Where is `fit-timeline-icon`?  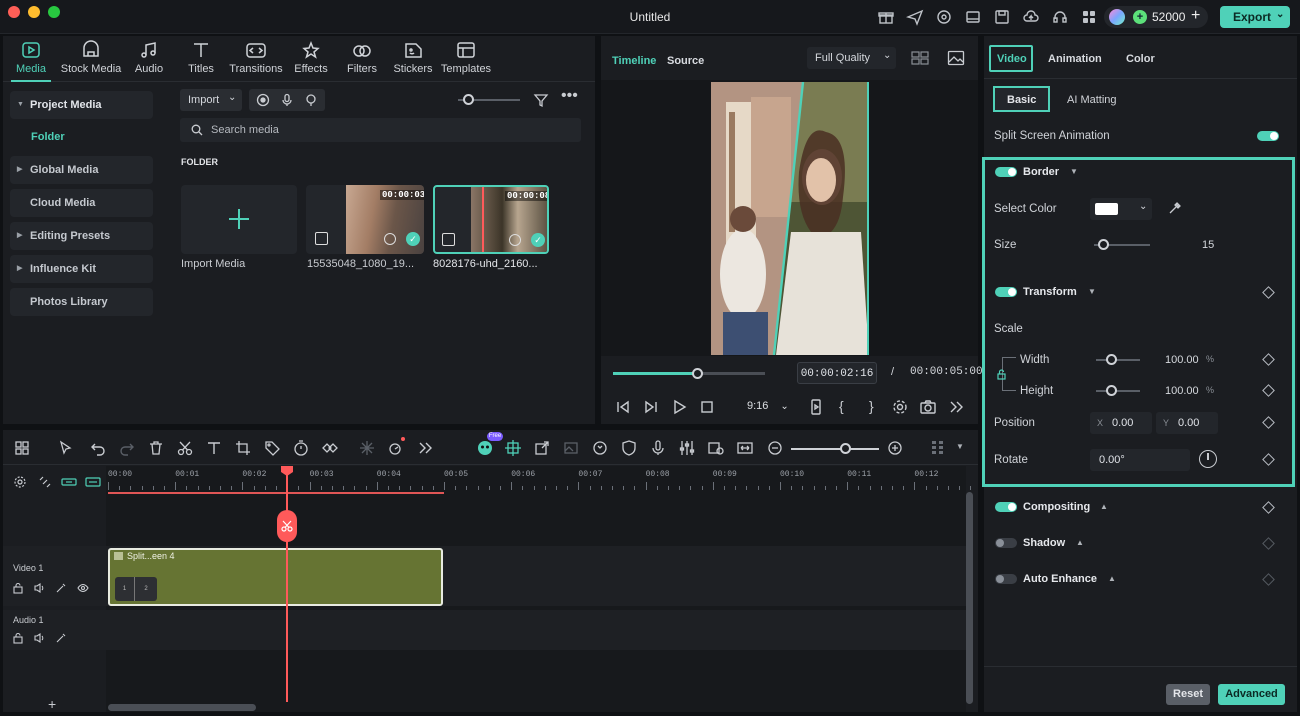 fit-timeline-icon is located at coordinates (745, 448).